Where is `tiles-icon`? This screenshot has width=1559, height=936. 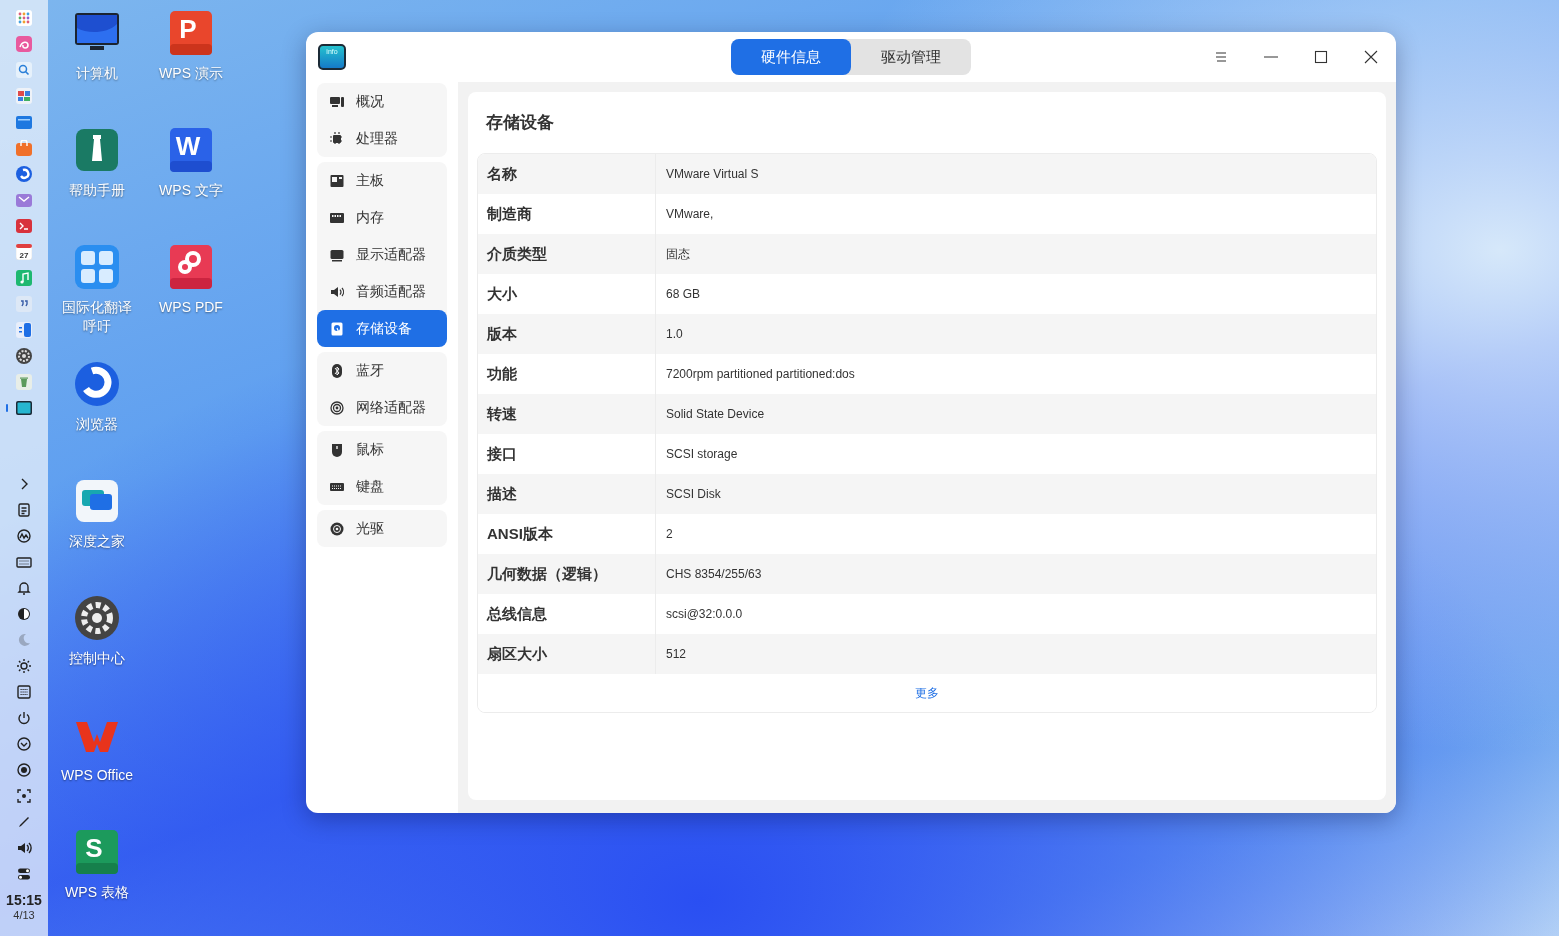
tiles-icon is located at coordinates (24, 96).